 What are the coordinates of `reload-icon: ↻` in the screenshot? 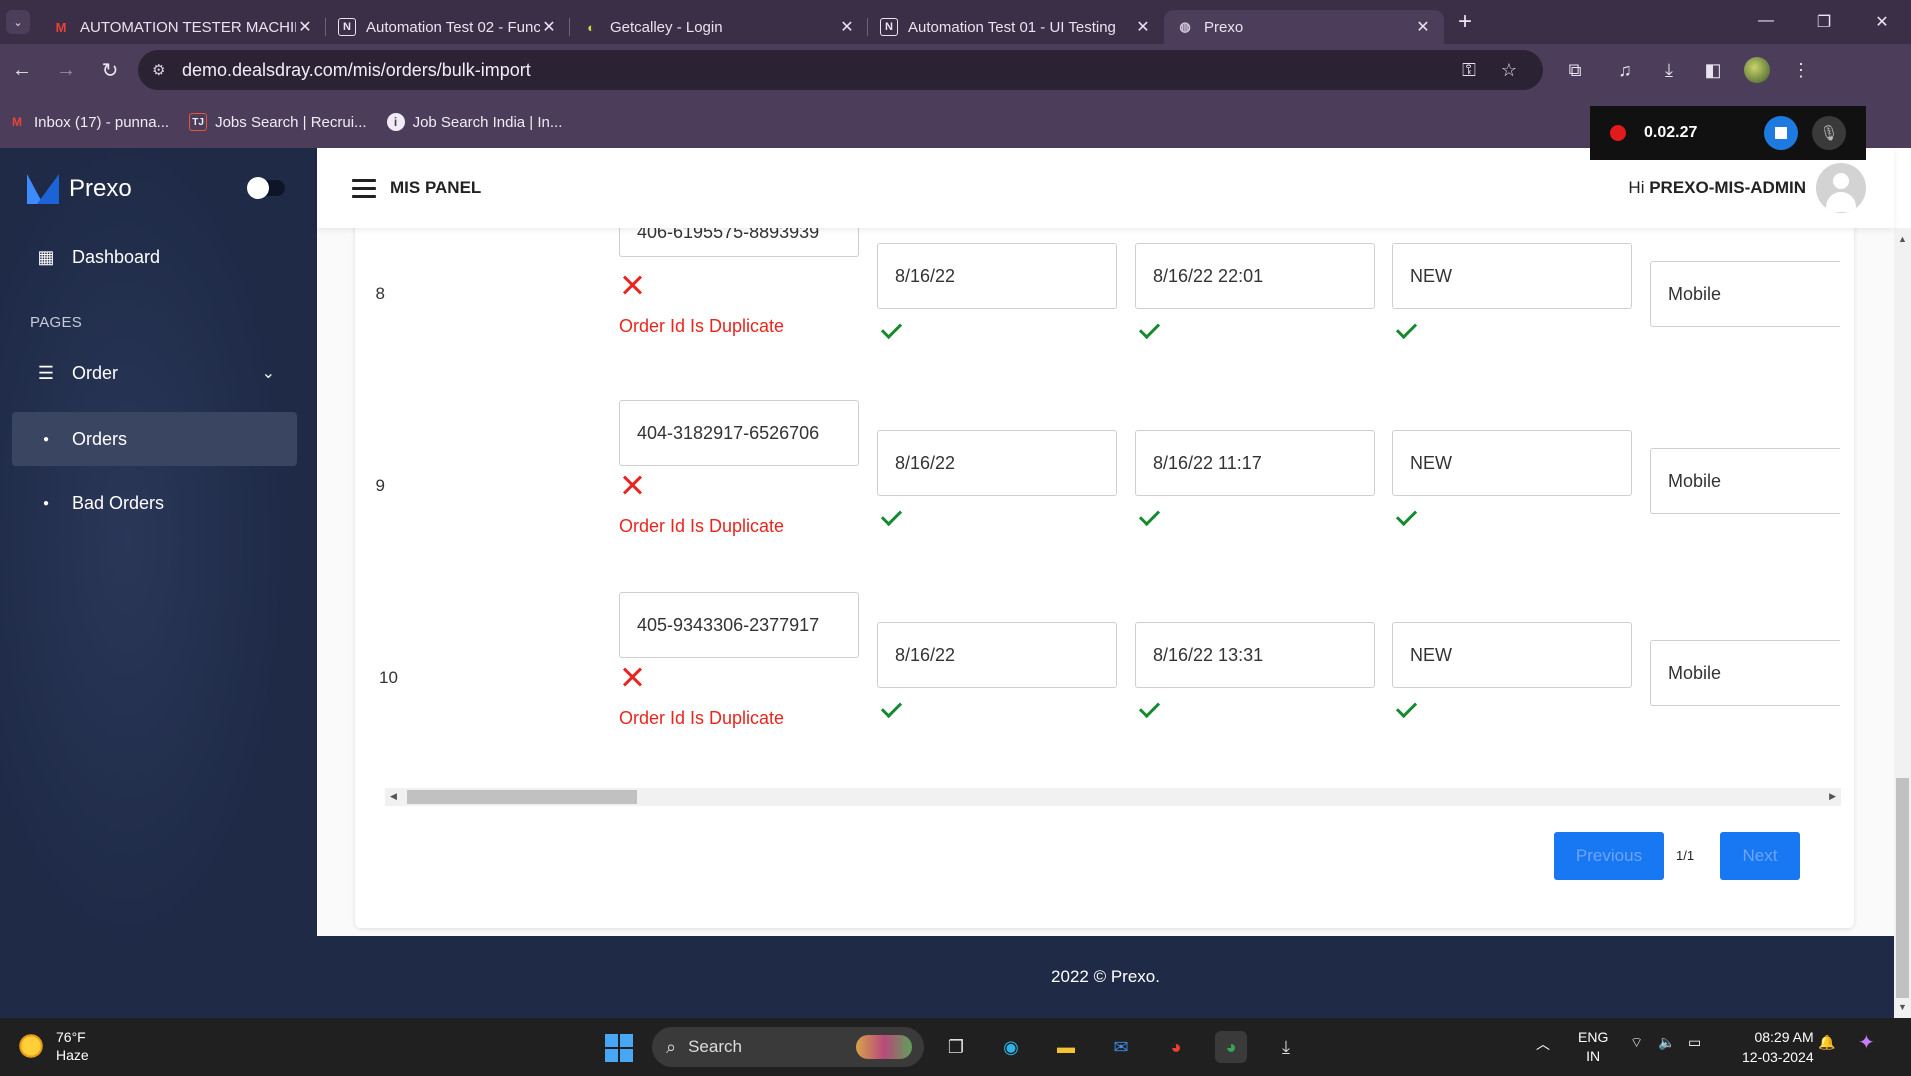 It's located at (110, 70).